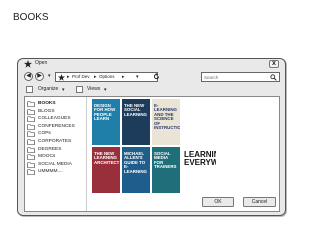 The width and height of the screenshot is (320, 240). Describe the element at coordinates (28, 76) in the screenshot. I see `back-button: ◀` at that location.